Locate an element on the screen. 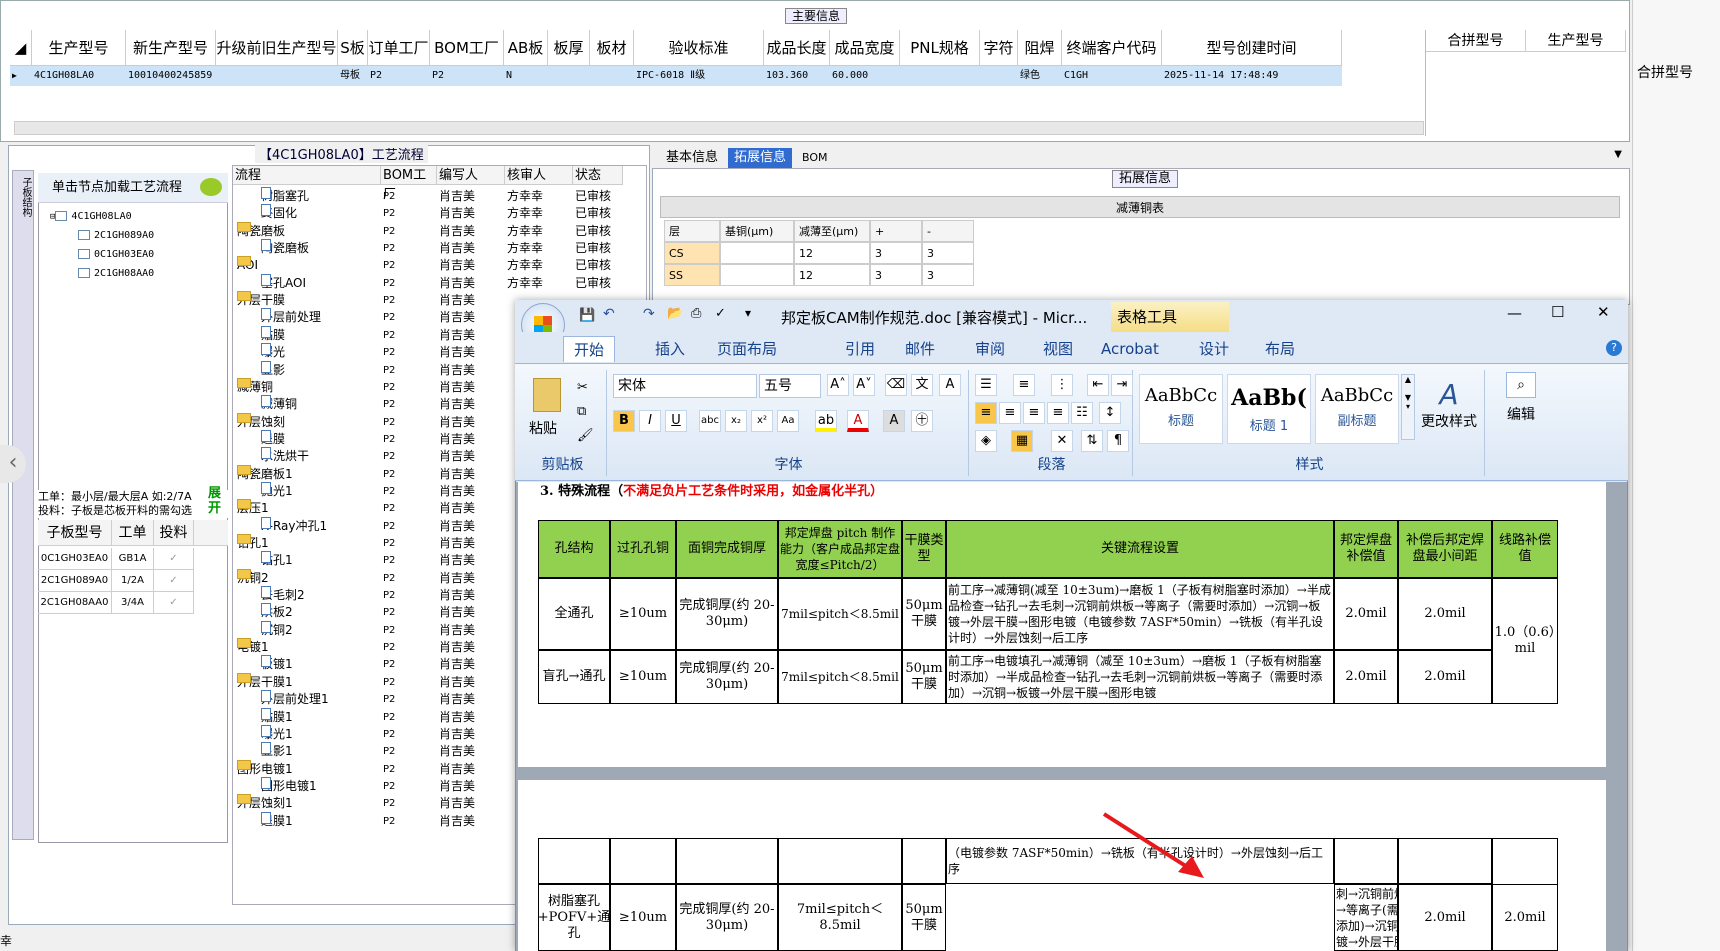 The image size is (1720, 951). ribbon-tab: 布局 is located at coordinates (1280, 349).